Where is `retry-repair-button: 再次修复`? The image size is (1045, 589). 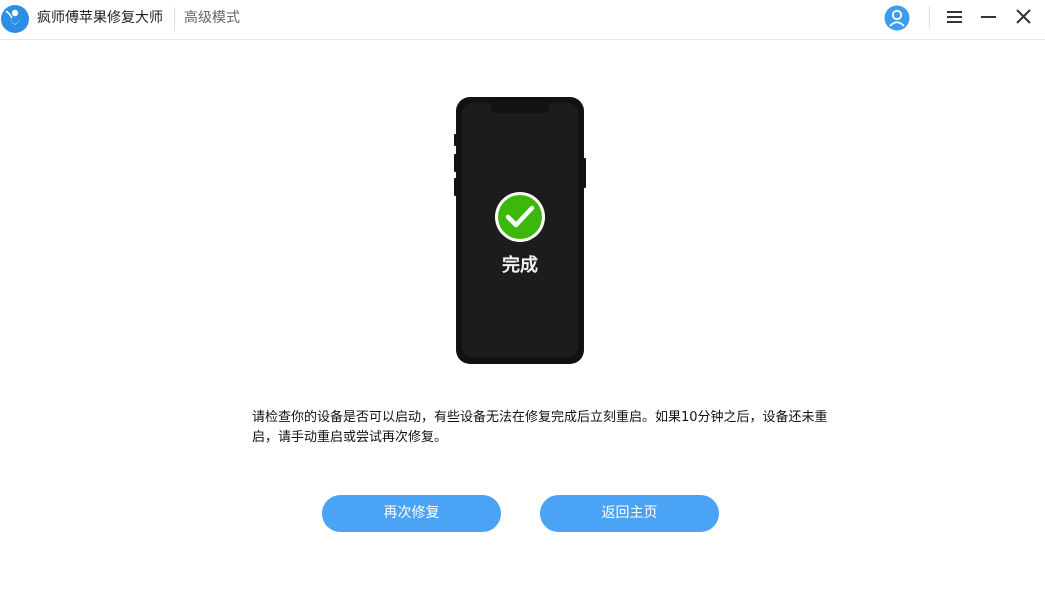
retry-repair-button: 再次修复 is located at coordinates (411, 513).